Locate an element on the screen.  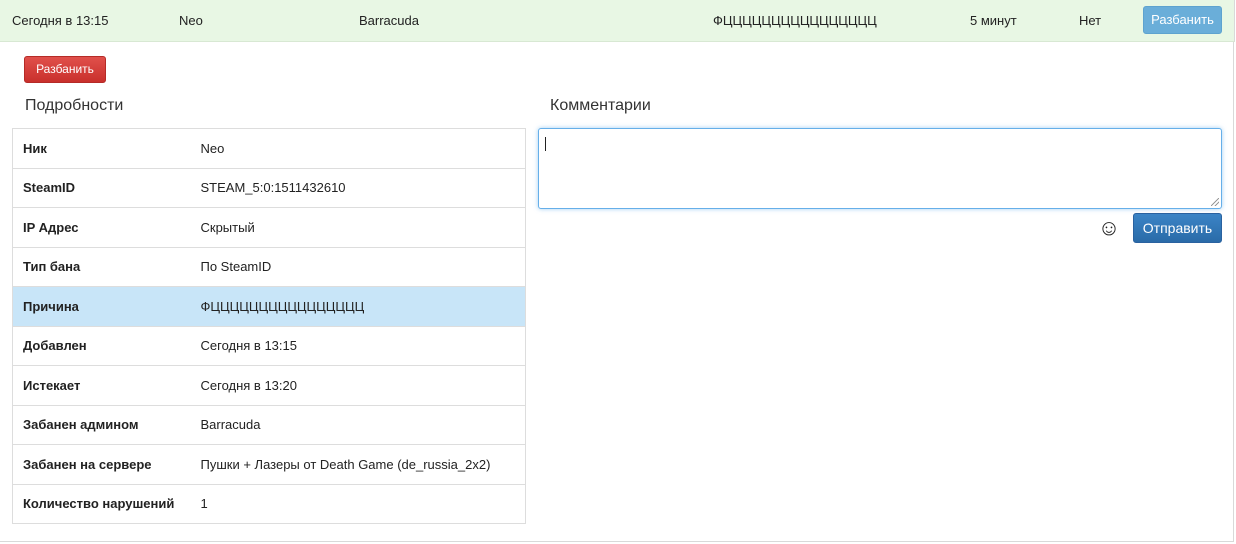
details-row-steamid: SteamID STEAM_5:0:1511432610 is located at coordinates (269, 187).